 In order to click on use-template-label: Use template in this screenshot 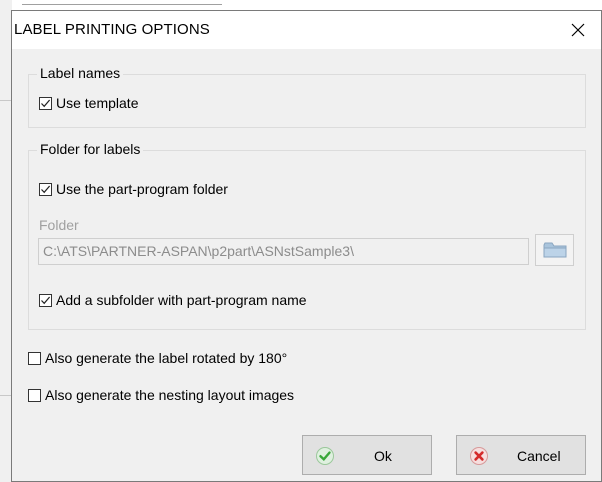, I will do `click(97, 103)`.